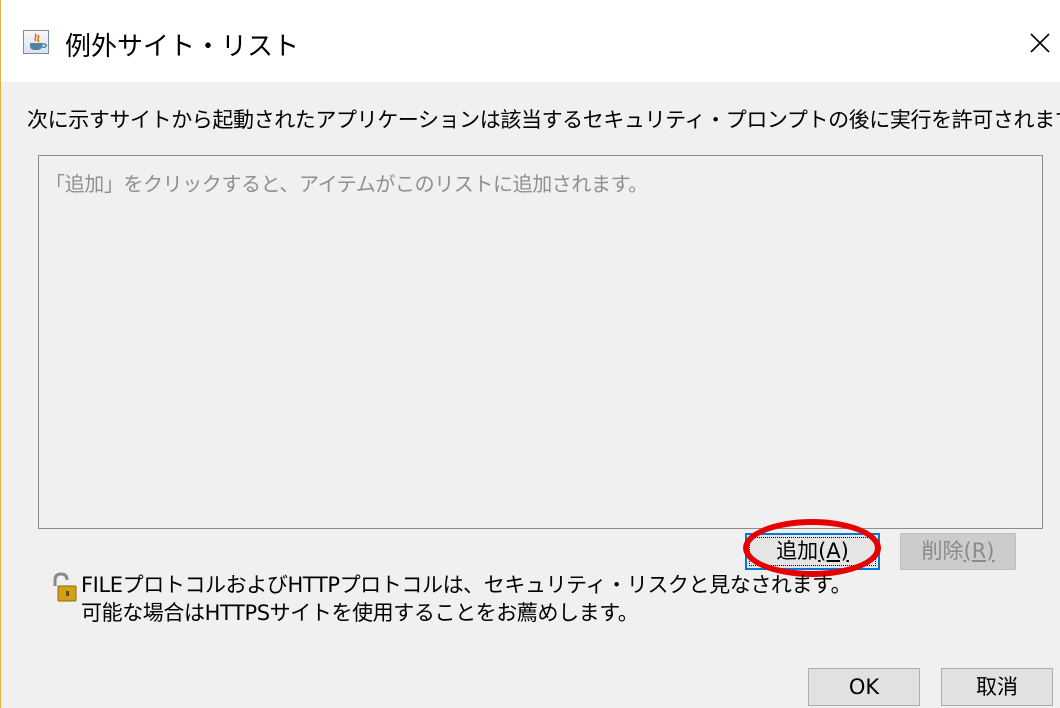  What do you see at coordinates (864, 687) in the screenshot?
I see `ok-button: OK` at bounding box center [864, 687].